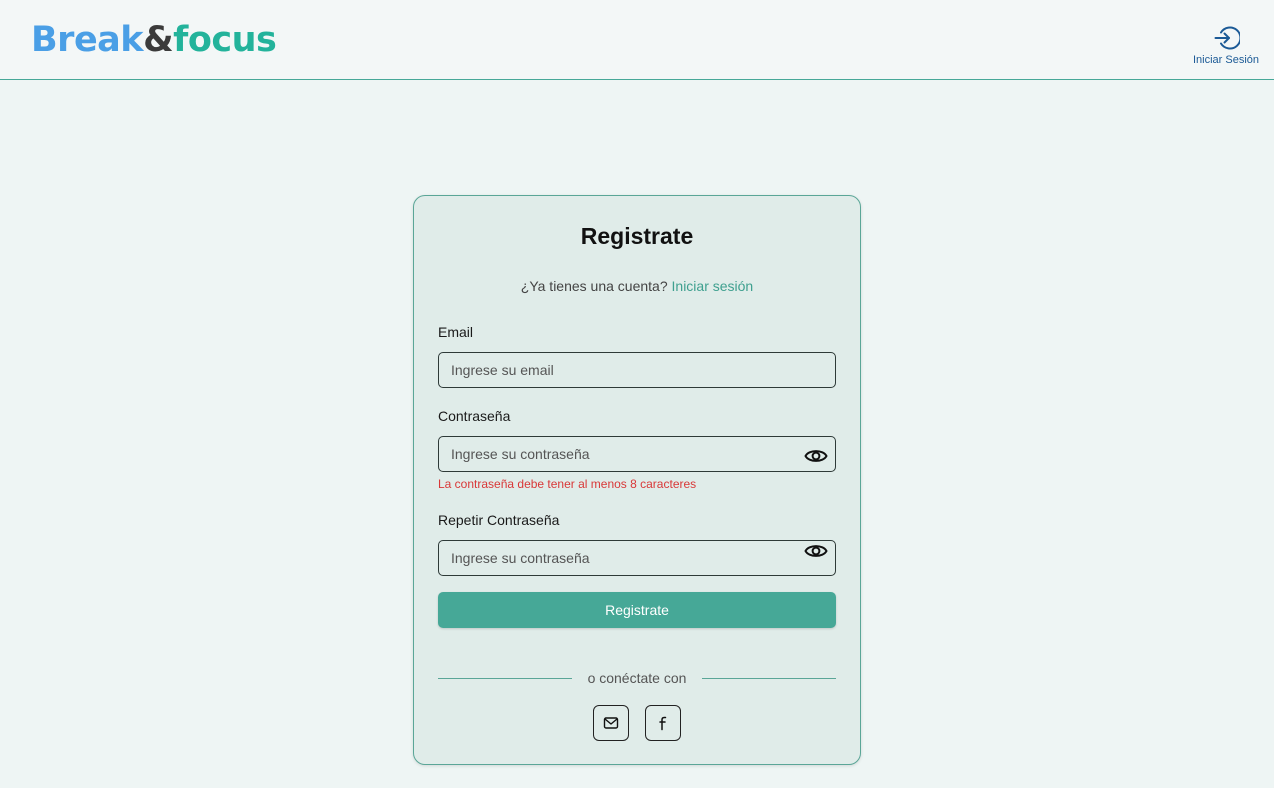  Describe the element at coordinates (87, 40) in the screenshot. I see `logo-break: Break` at that location.